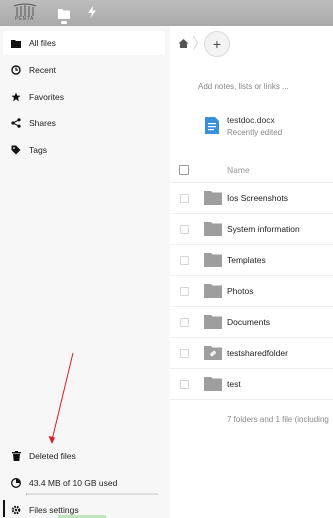 The image size is (333, 518). Describe the element at coordinates (238, 170) in the screenshot. I see `name-column-header: Name` at that location.